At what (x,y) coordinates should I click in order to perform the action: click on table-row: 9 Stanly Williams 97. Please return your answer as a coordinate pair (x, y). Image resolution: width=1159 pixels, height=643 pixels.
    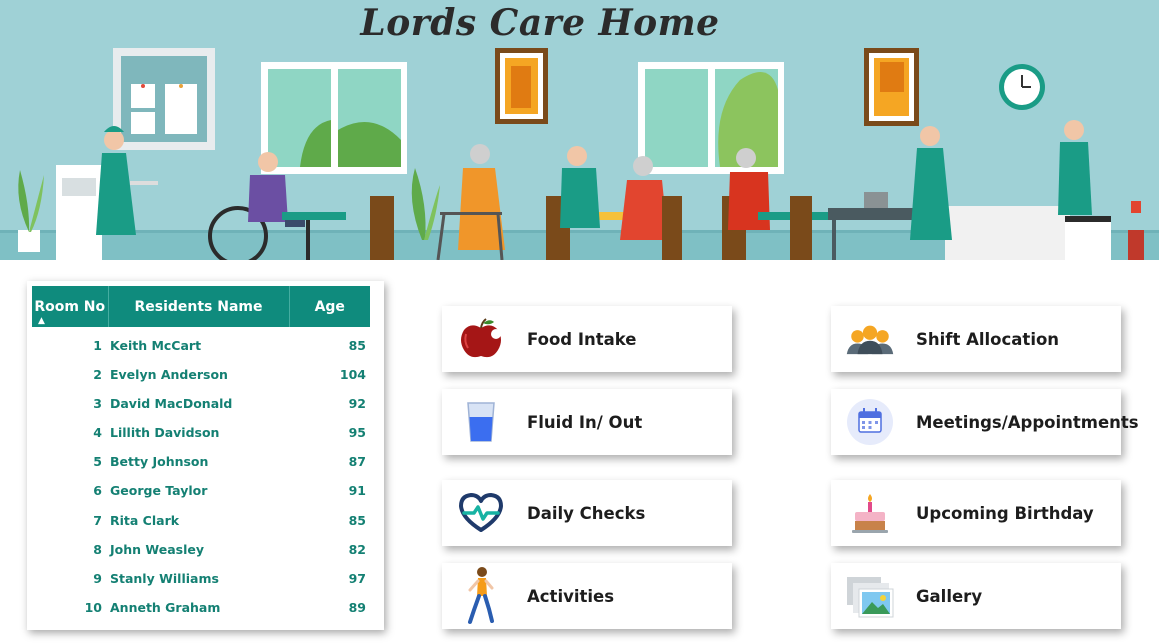
    Looking at the image, I should click on (201, 578).